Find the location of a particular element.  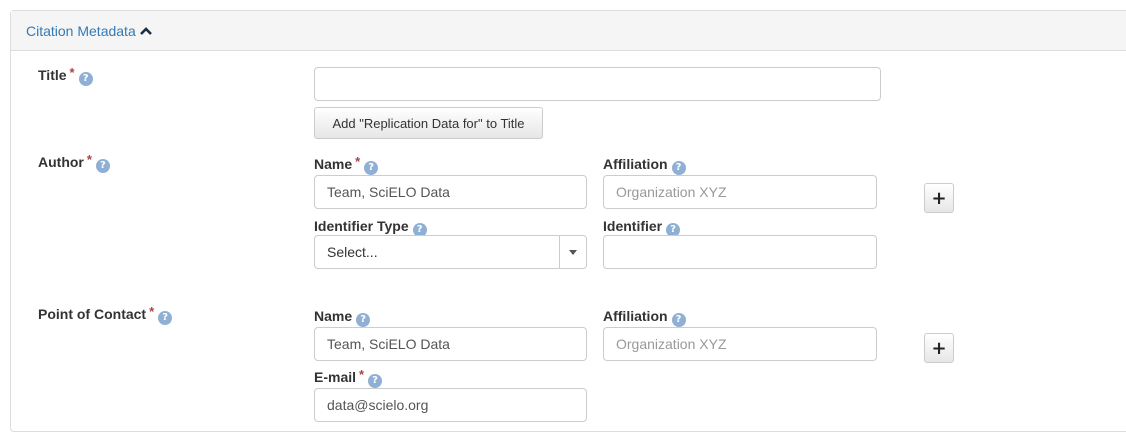

title-field-label: Title *? is located at coordinates (65, 75).